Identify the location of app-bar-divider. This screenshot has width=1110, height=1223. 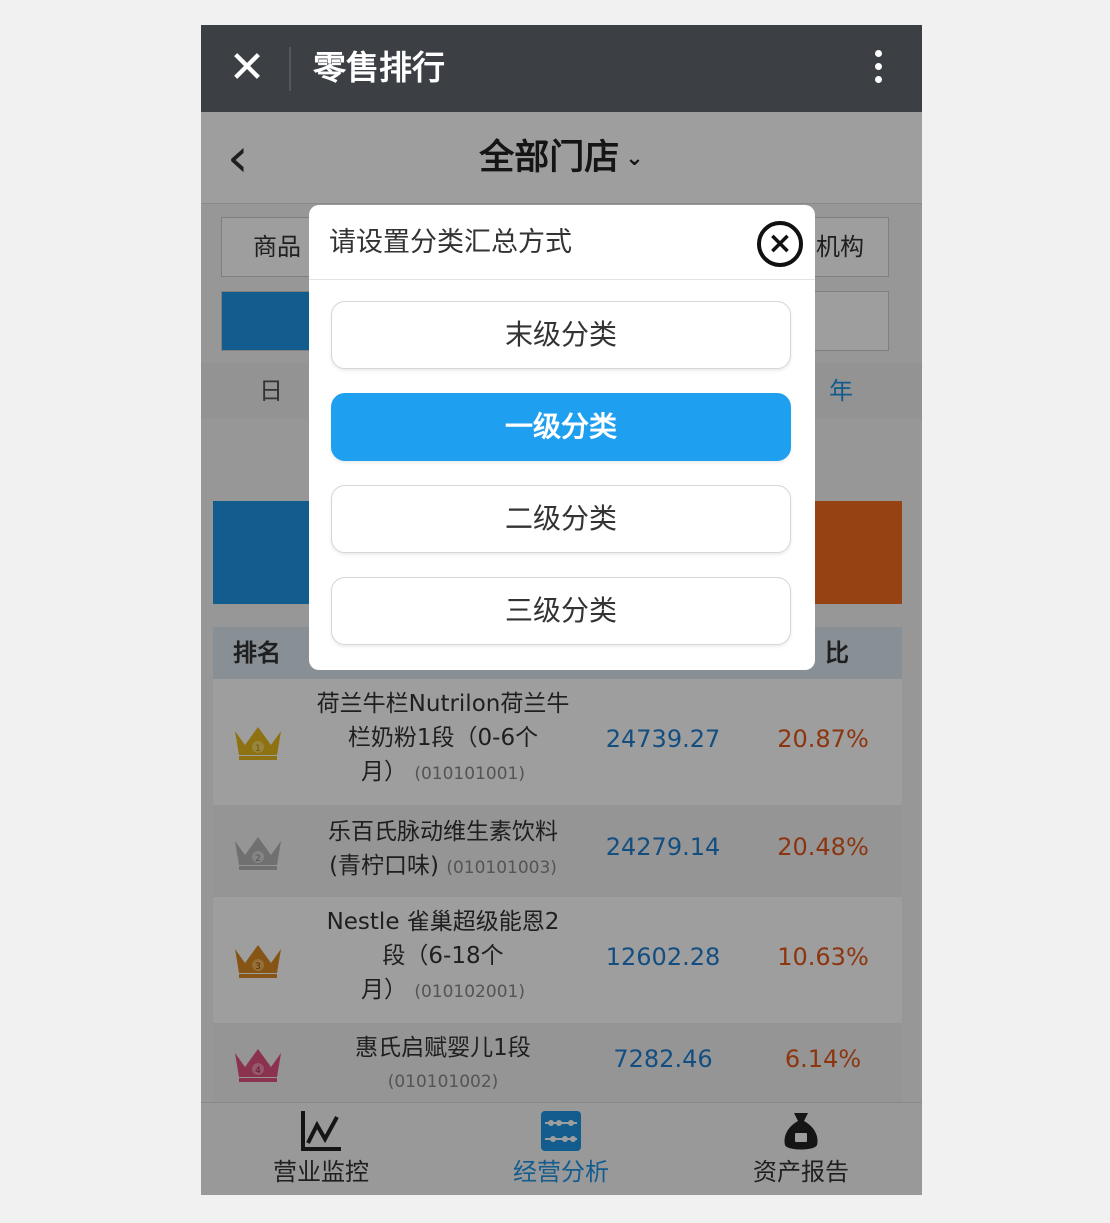
(290, 69).